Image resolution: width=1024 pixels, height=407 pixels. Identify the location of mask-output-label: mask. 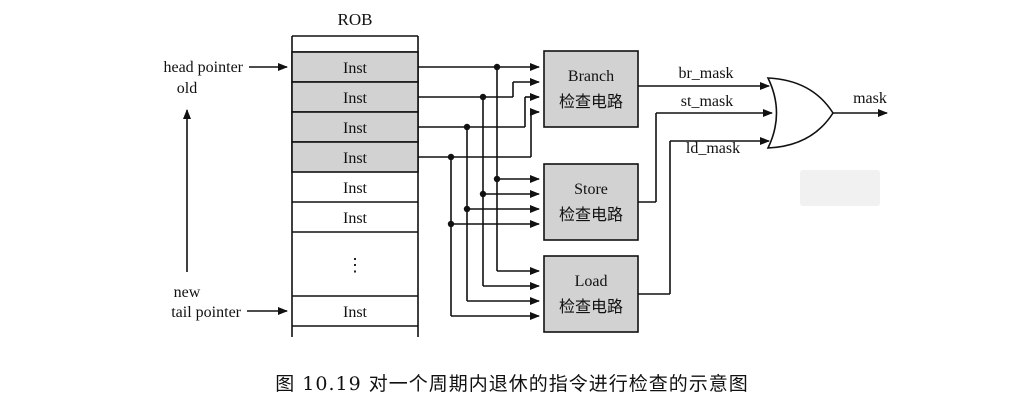
(870, 98).